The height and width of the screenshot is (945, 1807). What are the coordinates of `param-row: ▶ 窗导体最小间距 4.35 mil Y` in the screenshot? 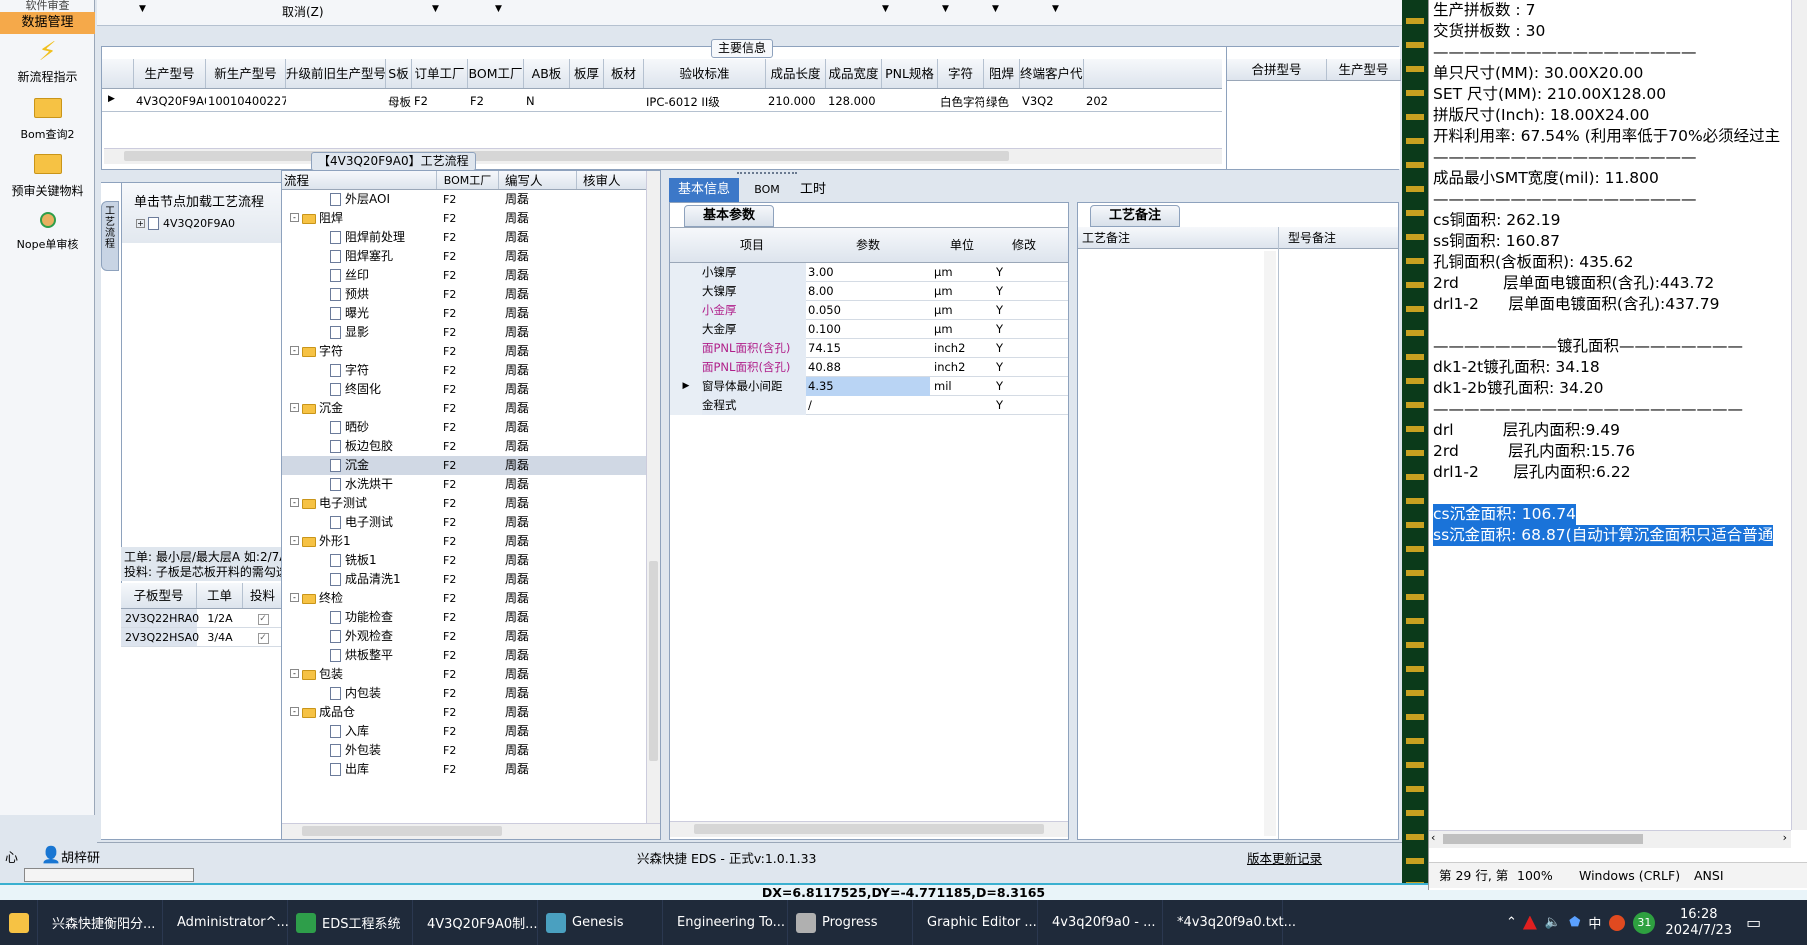 It's located at (869, 386).